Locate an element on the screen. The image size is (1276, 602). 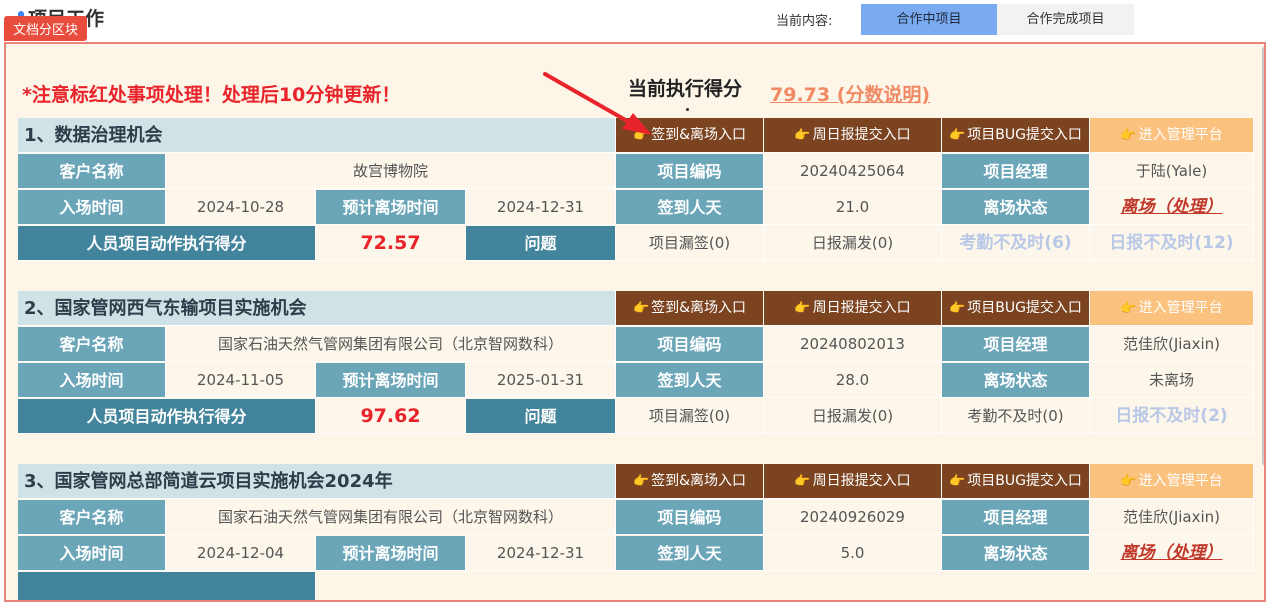
project-name: 1、数据治理机会 is located at coordinates (317, 135).